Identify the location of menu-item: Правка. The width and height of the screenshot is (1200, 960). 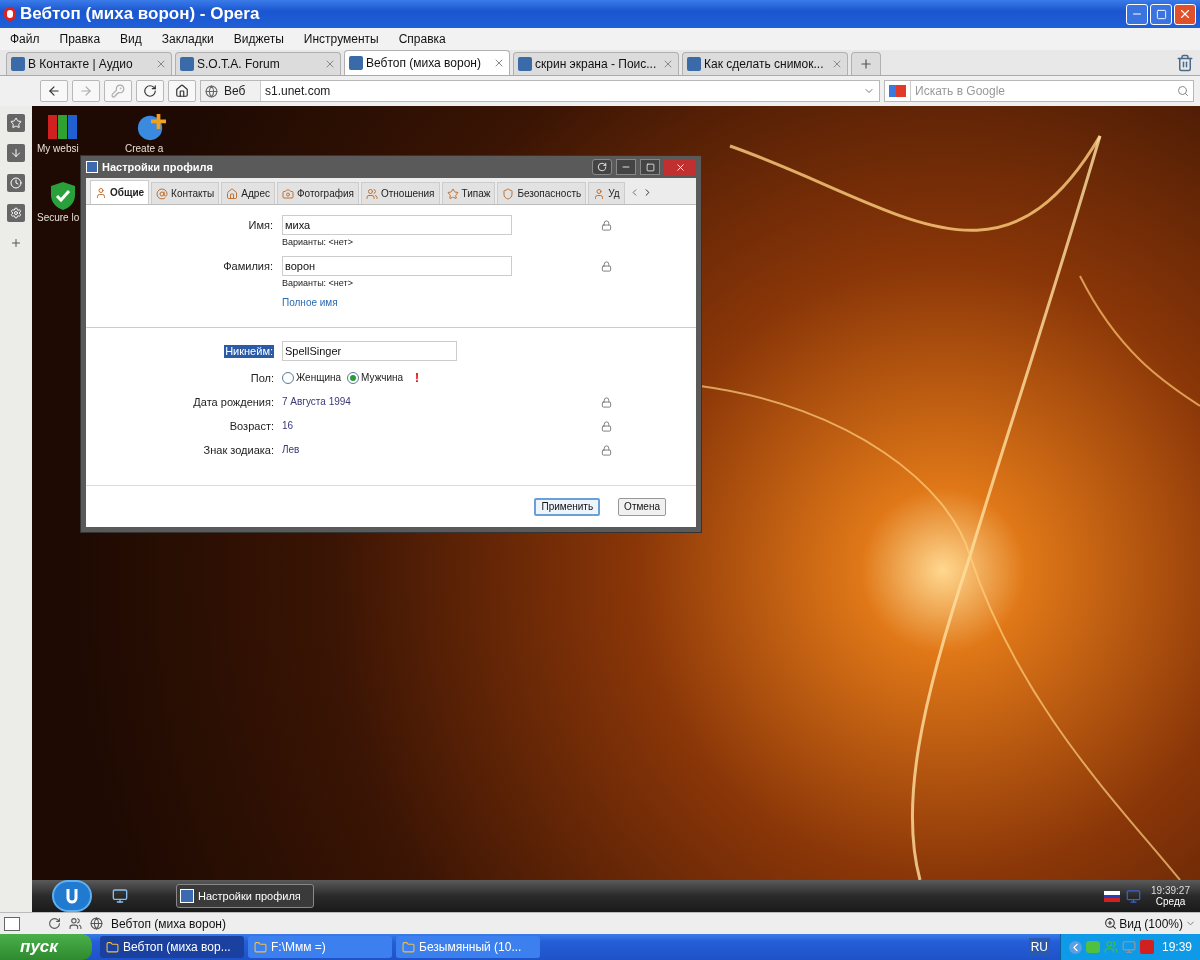
(80, 39).